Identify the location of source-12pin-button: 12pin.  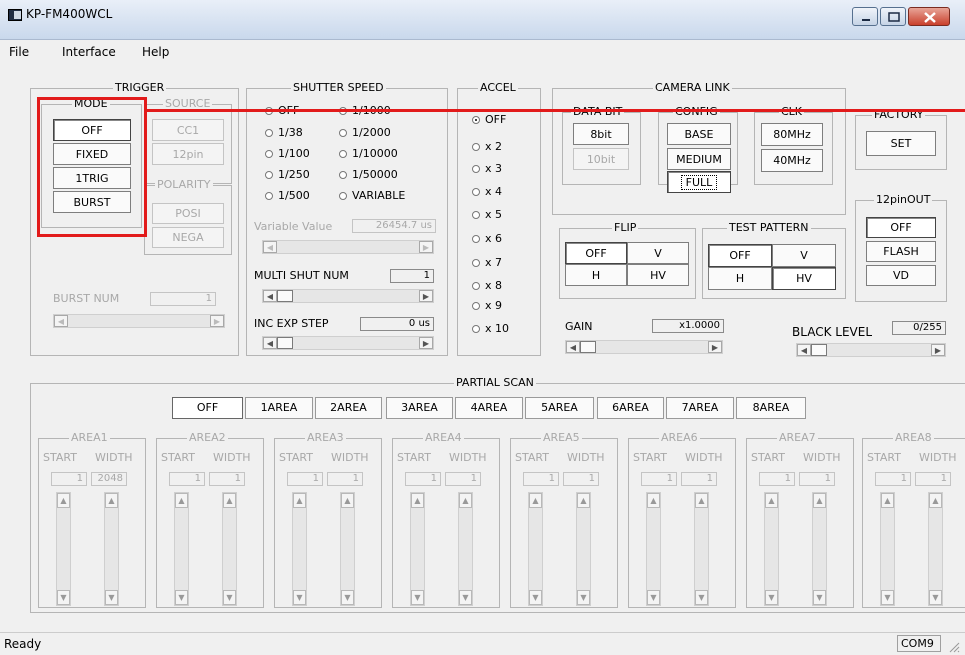
(188, 154).